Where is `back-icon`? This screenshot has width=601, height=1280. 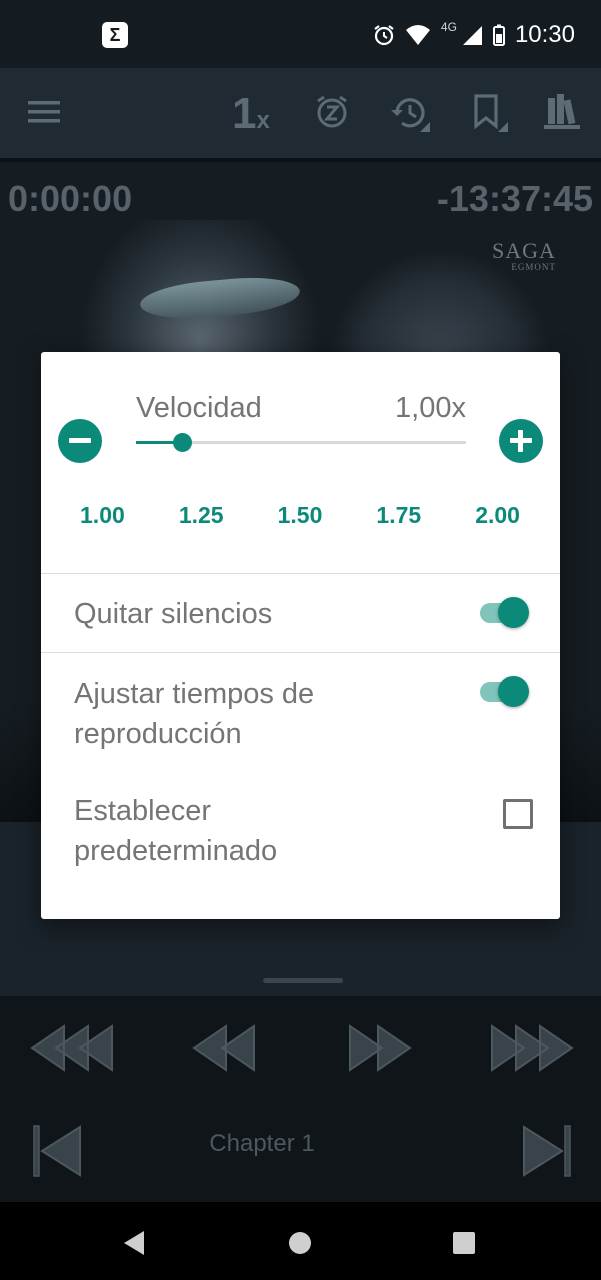
back-icon is located at coordinates (134, 1243).